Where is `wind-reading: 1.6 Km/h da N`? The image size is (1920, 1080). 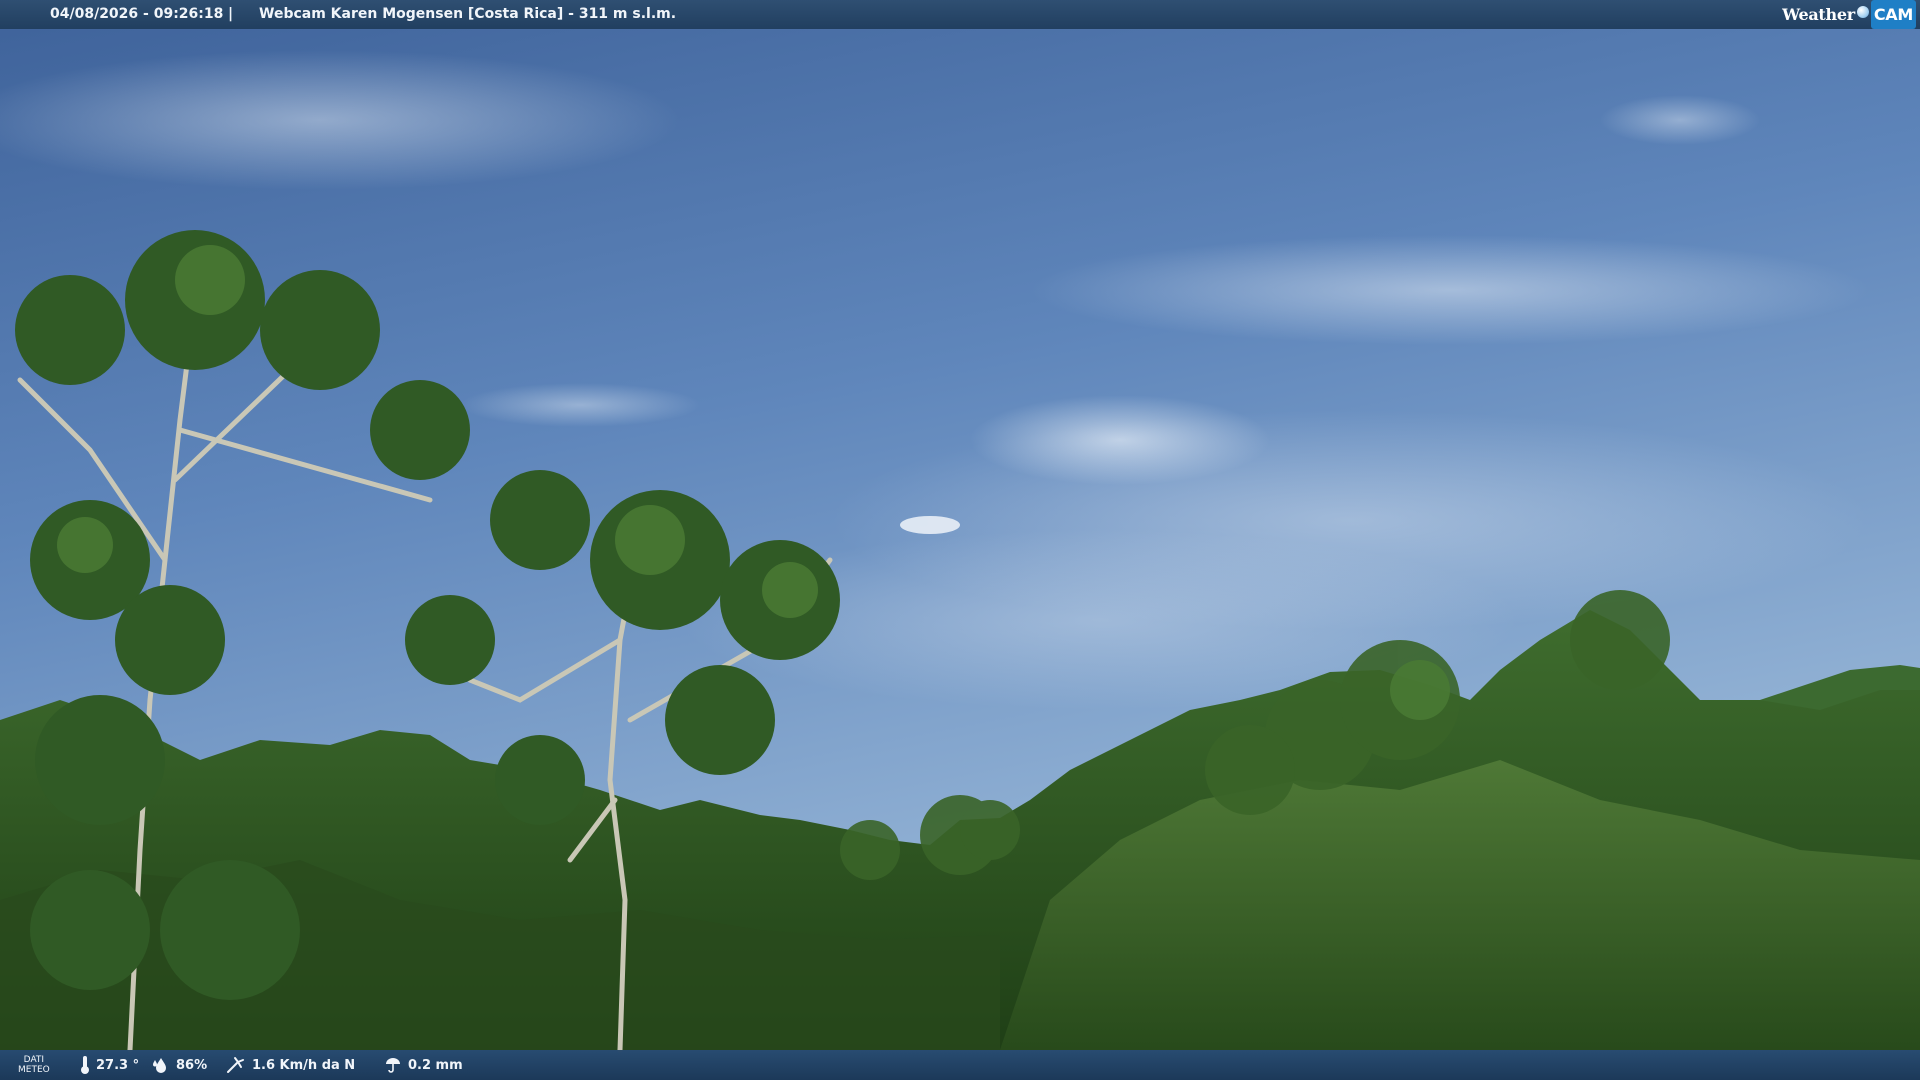
wind-reading: 1.6 Km/h da N is located at coordinates (290, 1065).